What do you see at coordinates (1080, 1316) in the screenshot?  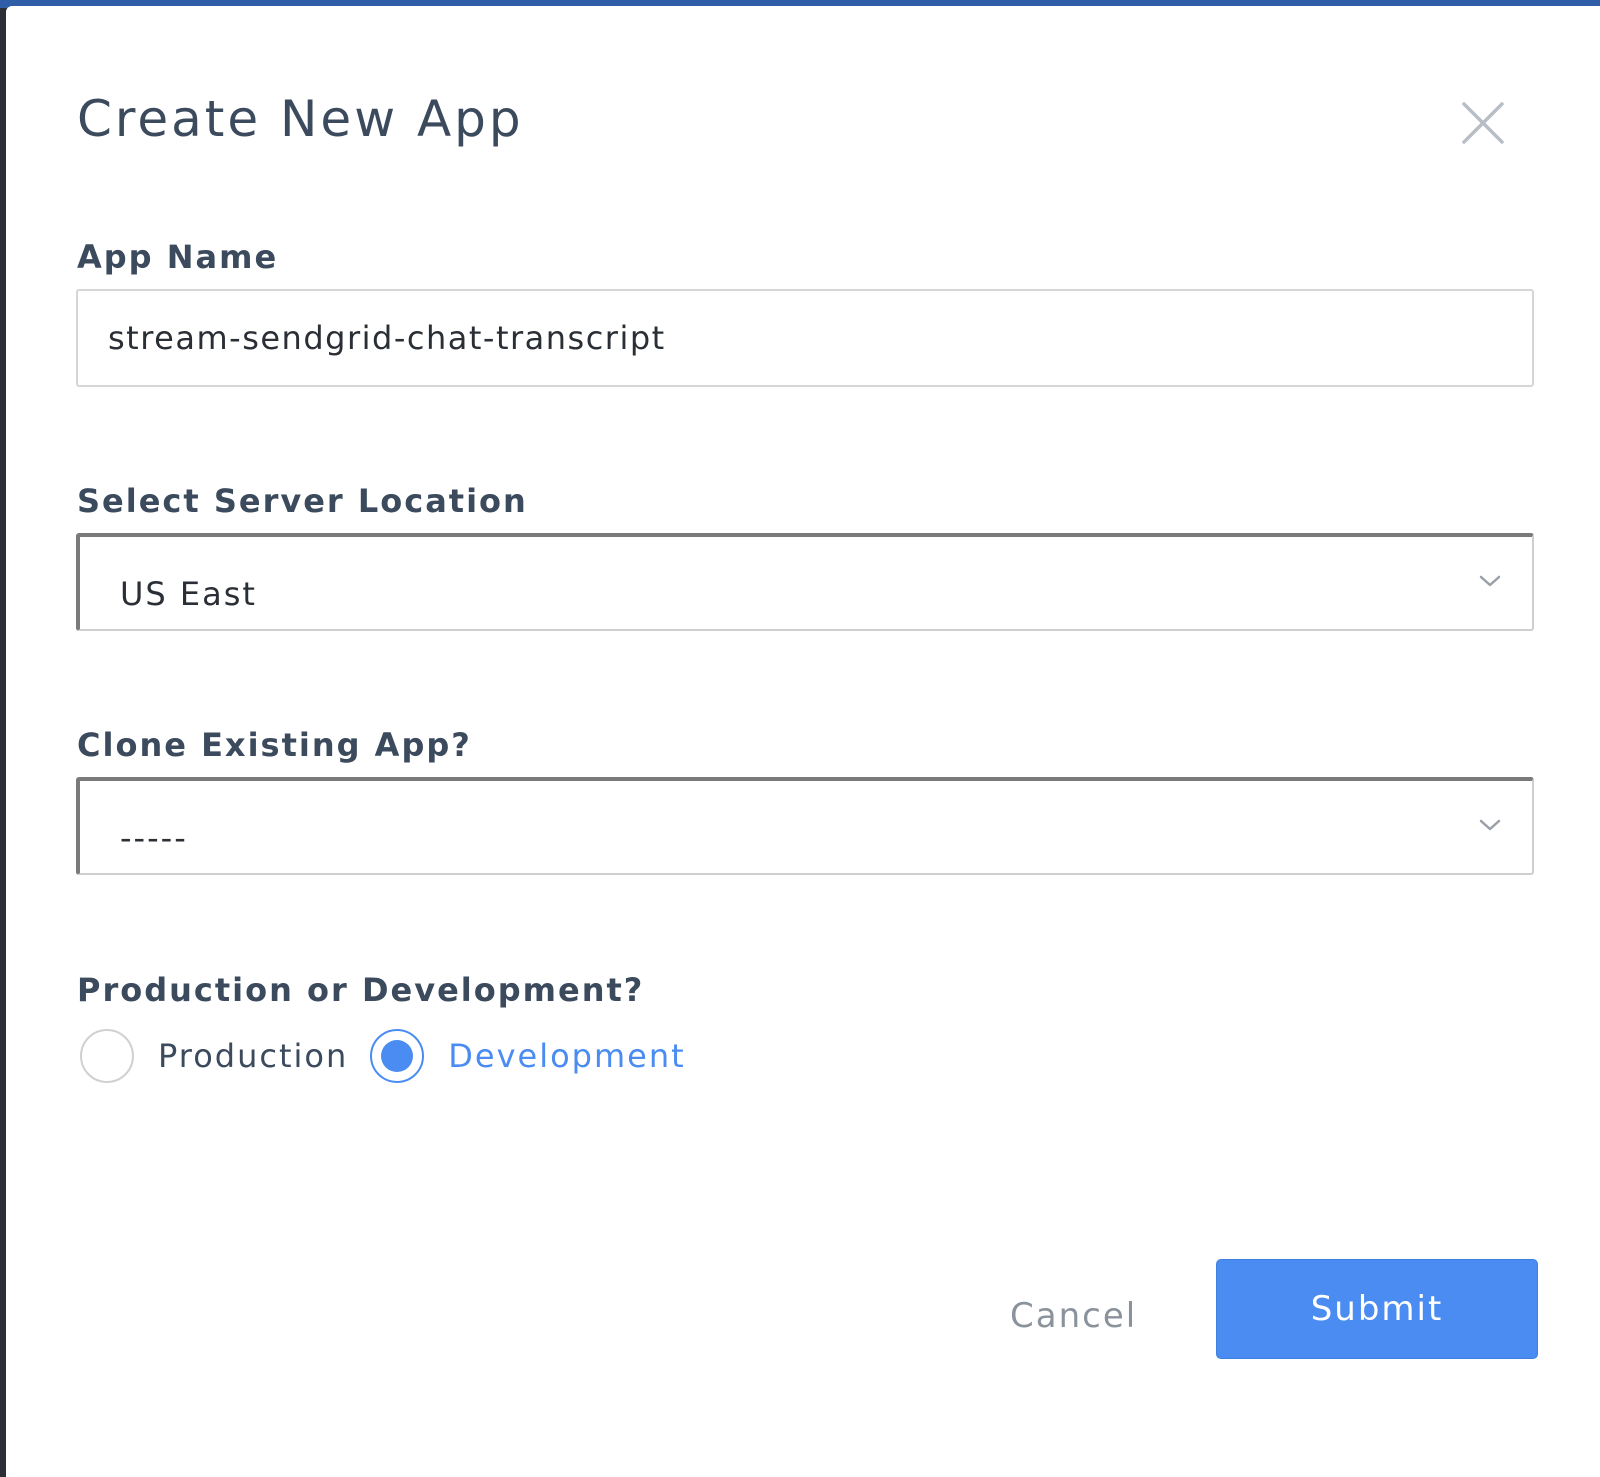 I see `cancel-button: Cancel` at bounding box center [1080, 1316].